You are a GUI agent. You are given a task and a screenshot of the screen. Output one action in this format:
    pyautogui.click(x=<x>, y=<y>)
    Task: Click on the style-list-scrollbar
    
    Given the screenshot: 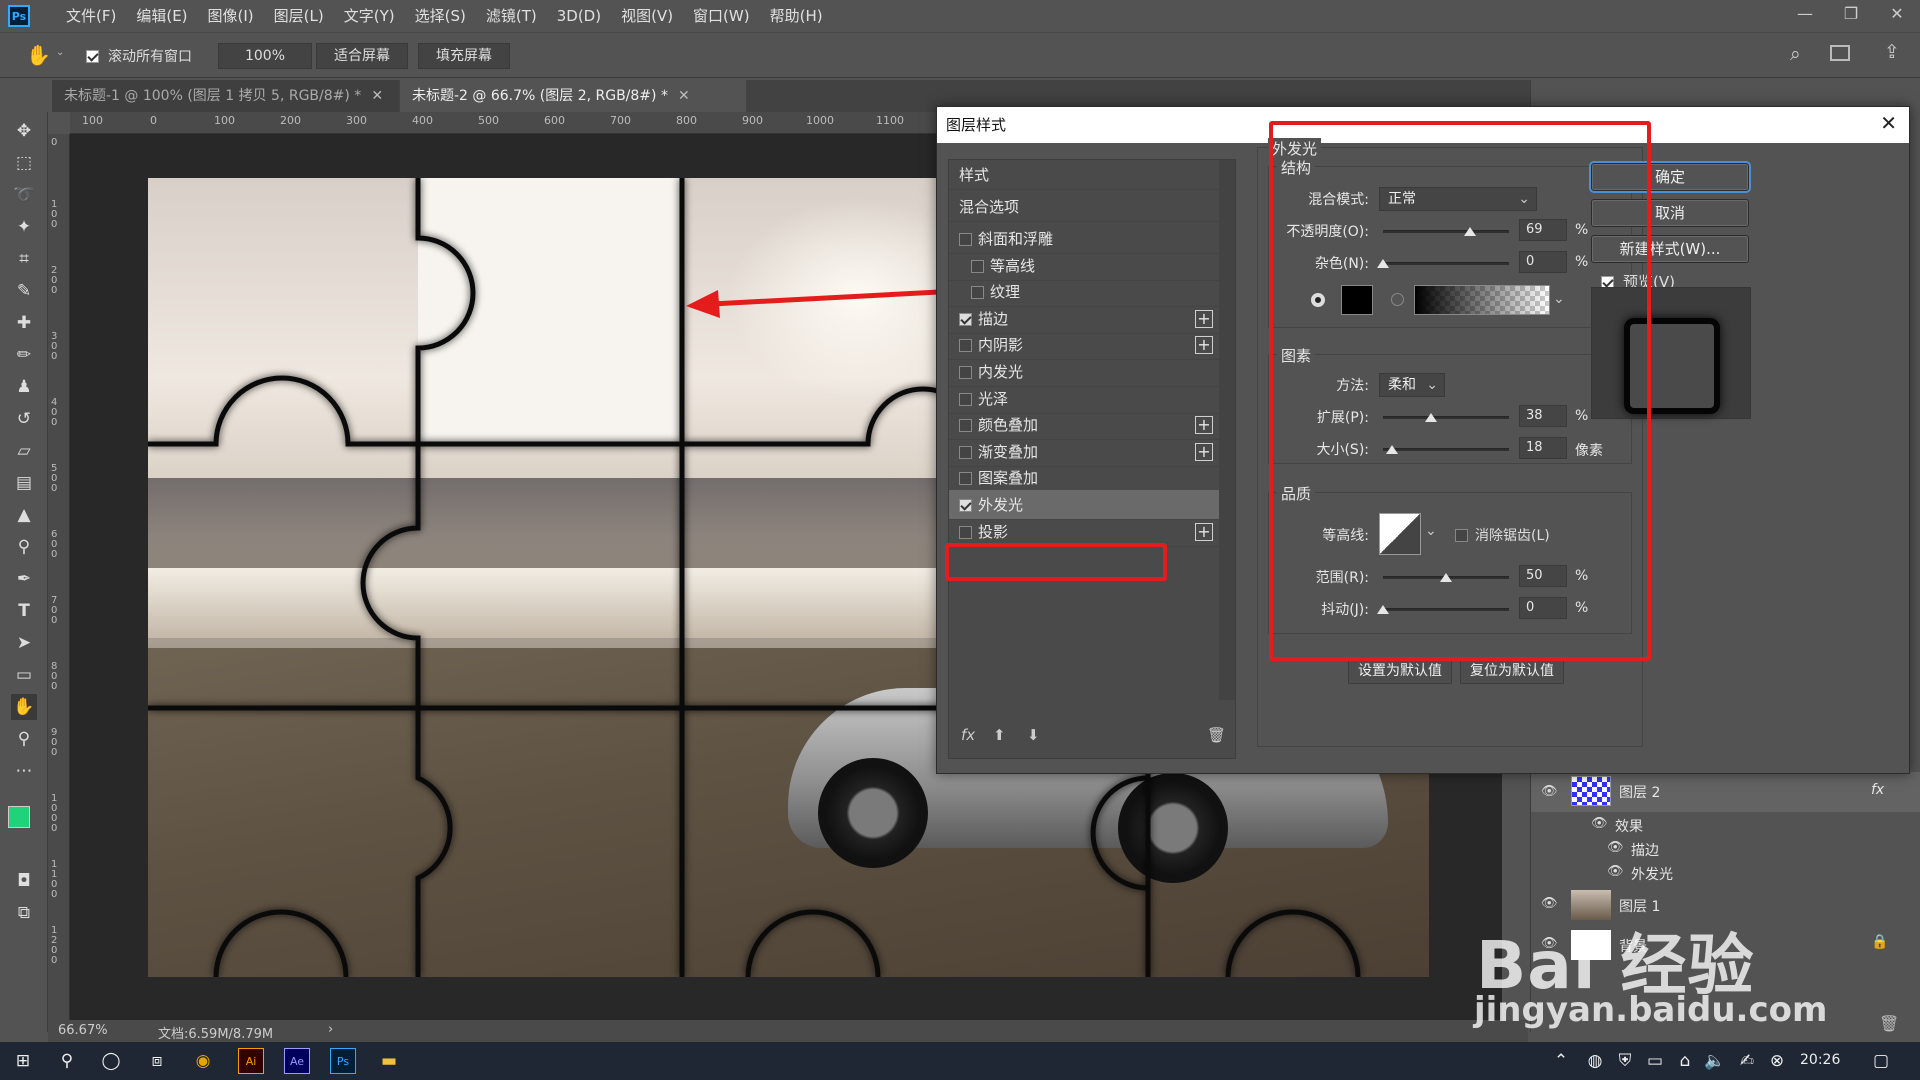 What is the action you would take?
    pyautogui.click(x=1227, y=430)
    